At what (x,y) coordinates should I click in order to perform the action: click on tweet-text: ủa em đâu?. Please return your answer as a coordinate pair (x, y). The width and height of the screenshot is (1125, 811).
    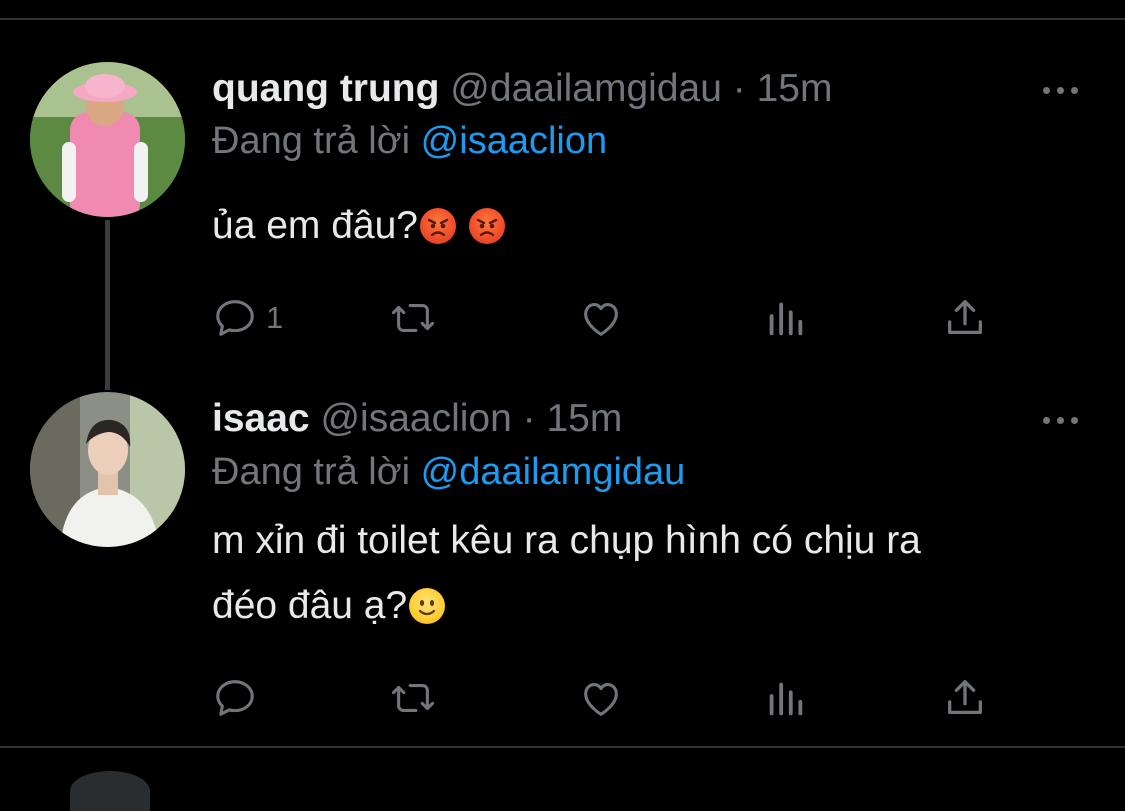
    Looking at the image, I should click on (642, 226).